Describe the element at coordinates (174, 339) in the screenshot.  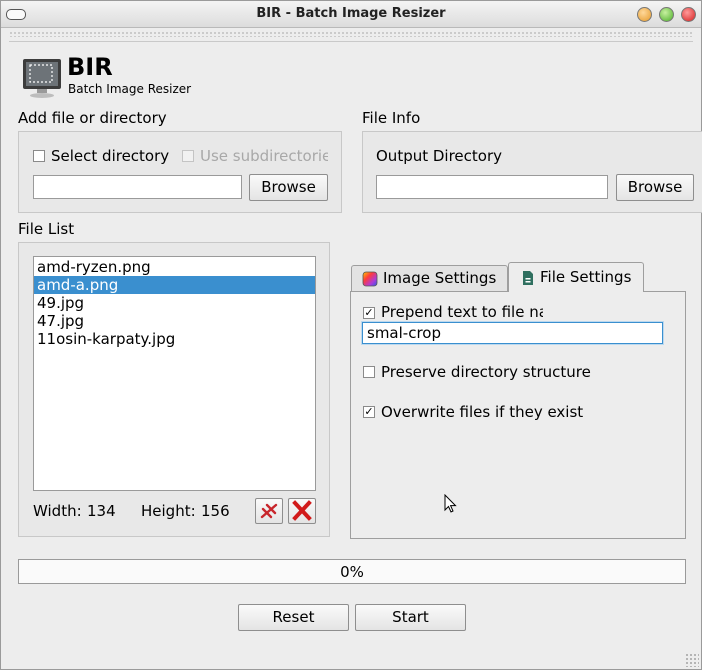
I see `list-item: 11osin-karpaty.jpg` at that location.